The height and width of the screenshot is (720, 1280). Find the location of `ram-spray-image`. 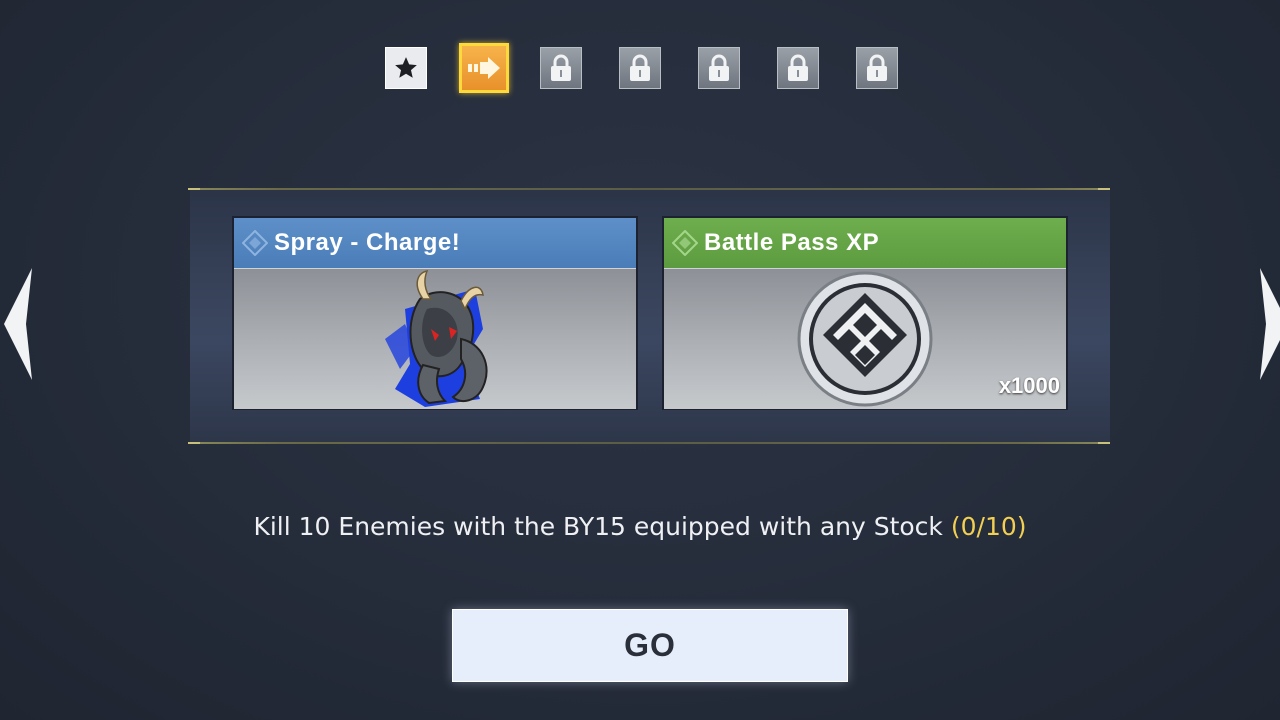

ram-spray-image is located at coordinates (436, 338).